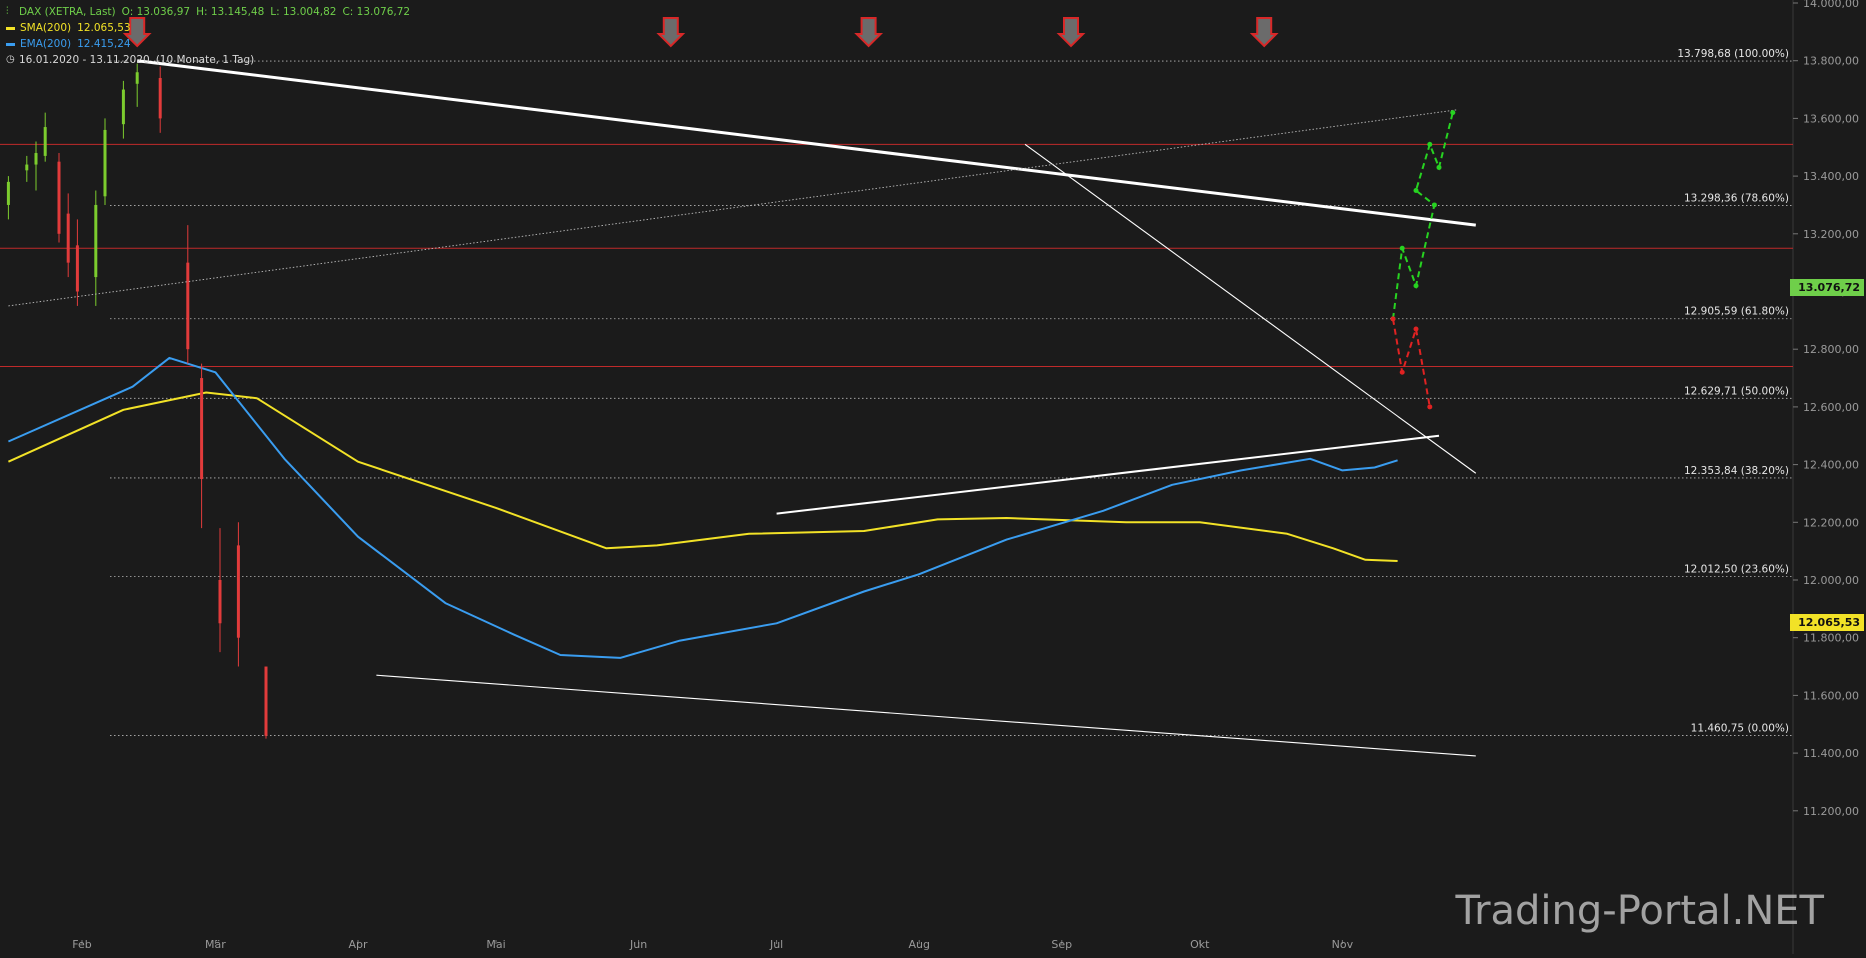  Describe the element at coordinates (1831, 580) in the screenshot. I see `y-tick-label: 12.000,00` at that location.